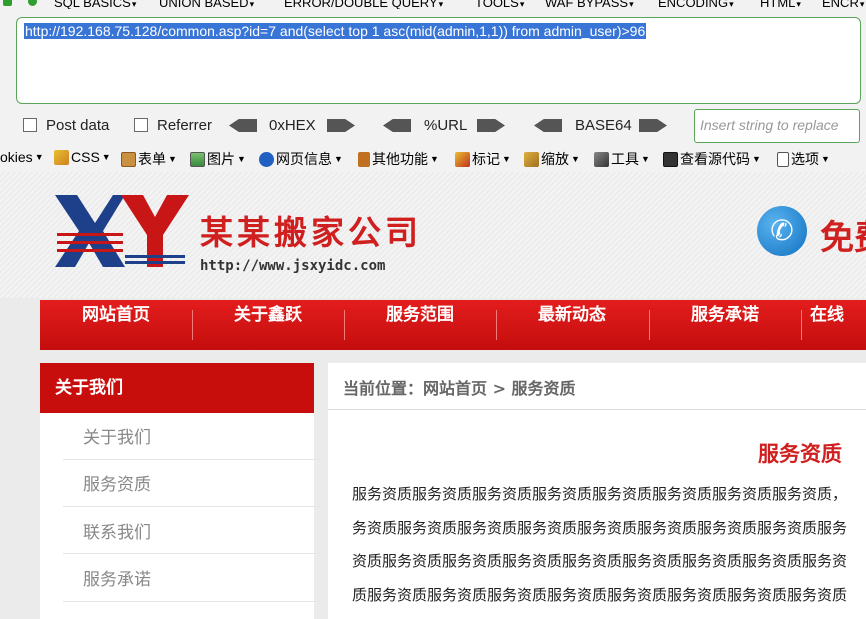 The image size is (866, 619). What do you see at coordinates (446, 125) in the screenshot?
I see `url-encoding-label: %URL` at bounding box center [446, 125].